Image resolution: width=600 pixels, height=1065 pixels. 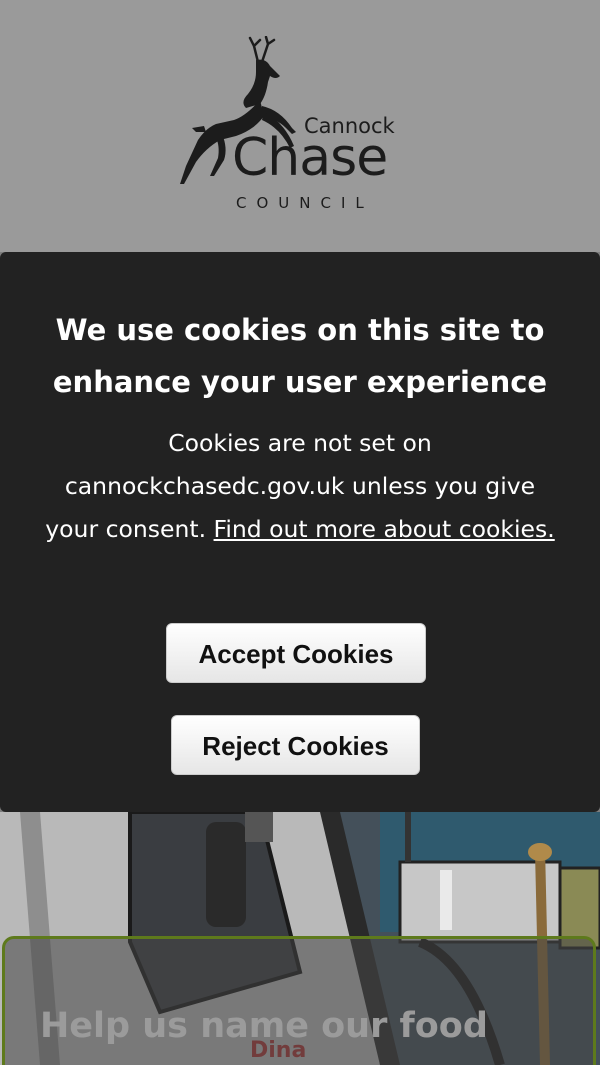 What do you see at coordinates (296, 653) in the screenshot?
I see `accept-cookies-button: Accept Cookies` at bounding box center [296, 653].